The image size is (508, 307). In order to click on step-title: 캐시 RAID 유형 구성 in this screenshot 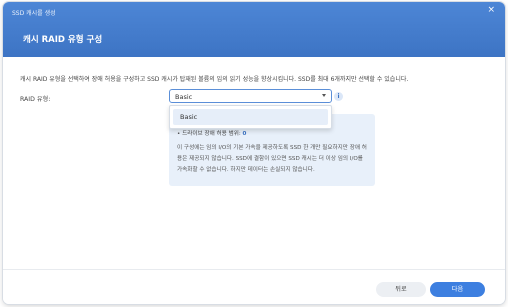, I will do `click(63, 40)`.